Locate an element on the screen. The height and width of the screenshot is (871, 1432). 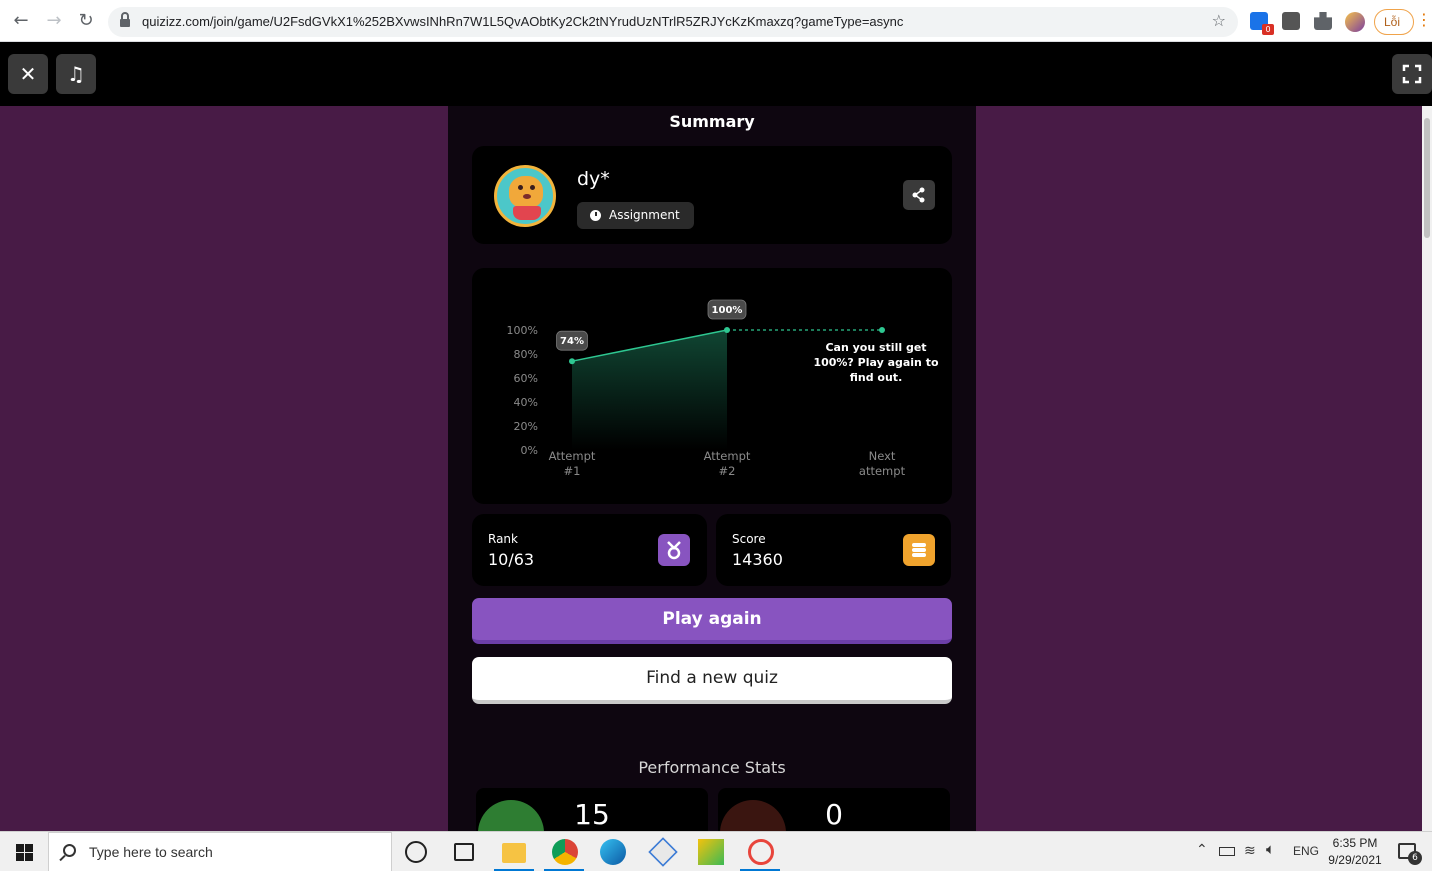
battery-icon is located at coordinates (1227, 851).